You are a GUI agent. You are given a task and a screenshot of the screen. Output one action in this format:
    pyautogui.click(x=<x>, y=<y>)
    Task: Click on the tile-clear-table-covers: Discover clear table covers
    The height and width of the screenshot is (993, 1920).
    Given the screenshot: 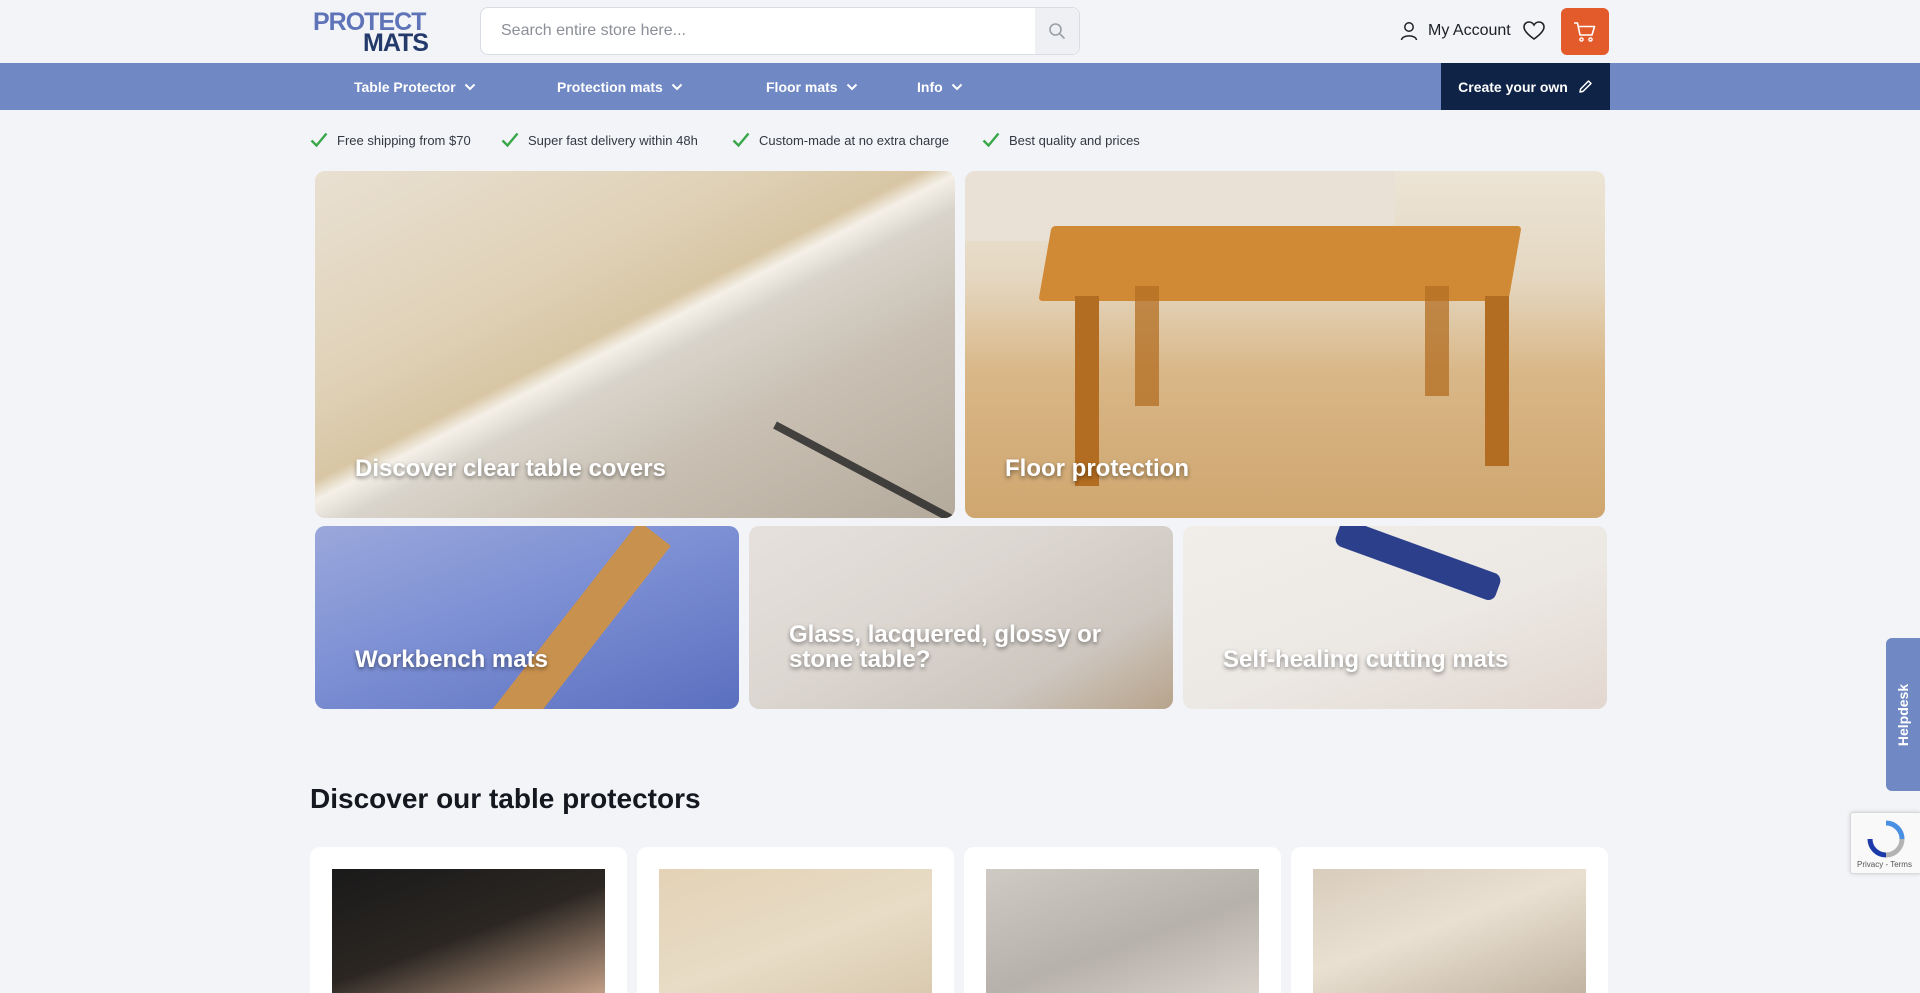 What is the action you would take?
    pyautogui.click(x=635, y=344)
    